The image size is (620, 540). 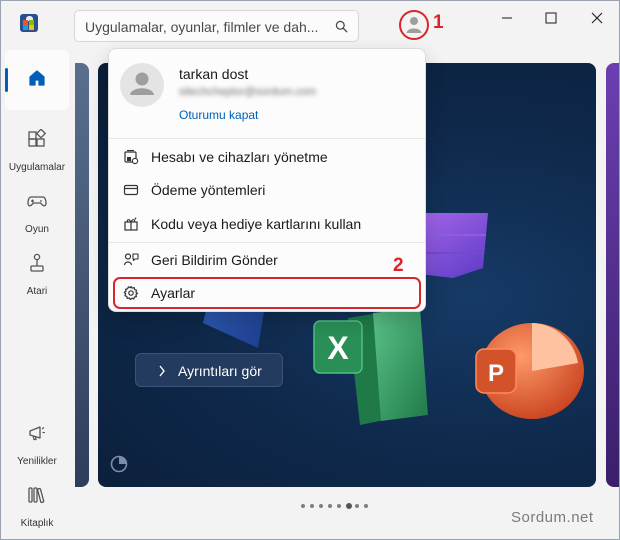 What do you see at coordinates (552, 517) in the screenshot?
I see `watermark-text: Sordum.net` at bounding box center [552, 517].